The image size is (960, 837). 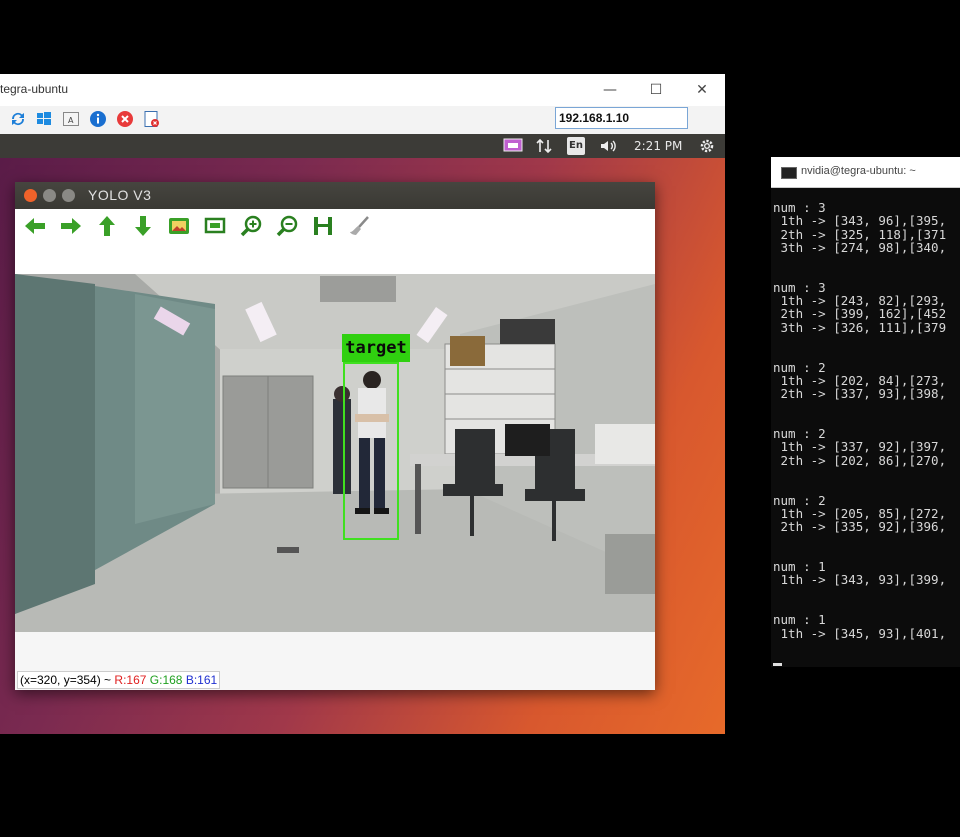 What do you see at coordinates (166, 680) in the screenshot?
I see `pixel-green-value: G:168` at bounding box center [166, 680].